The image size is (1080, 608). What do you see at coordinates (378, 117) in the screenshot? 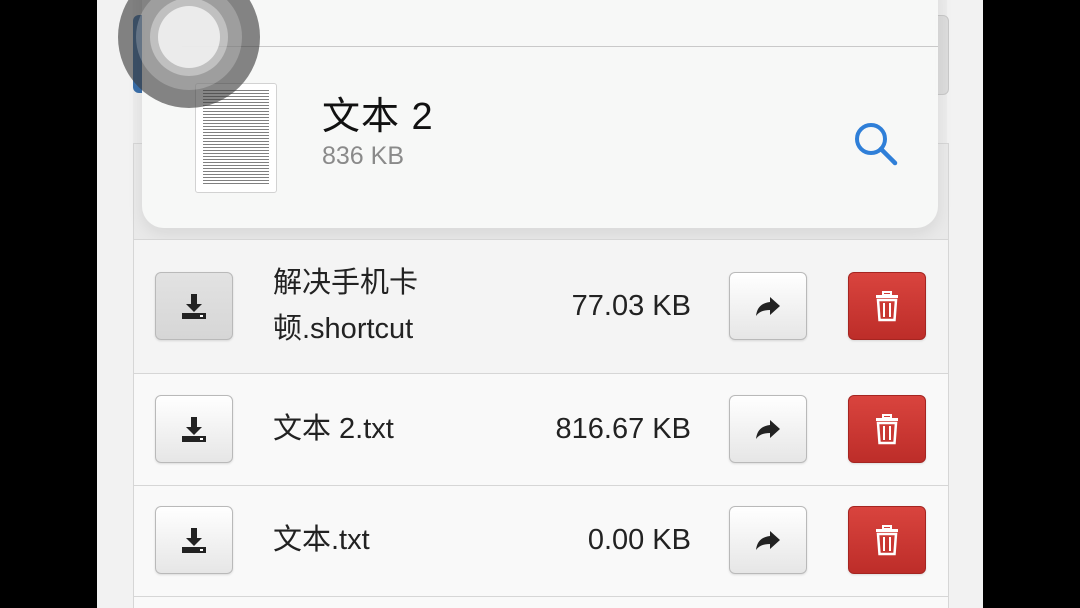
I see `preview-title: 文本 2` at bounding box center [378, 117].